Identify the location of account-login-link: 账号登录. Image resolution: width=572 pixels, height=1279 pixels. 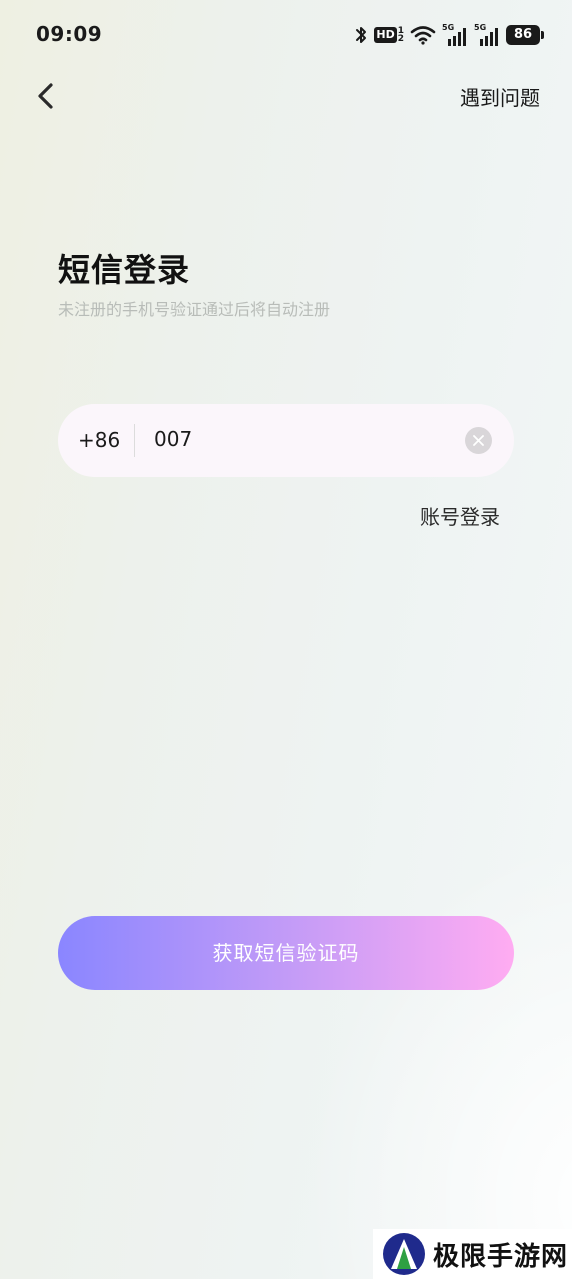
(460, 515).